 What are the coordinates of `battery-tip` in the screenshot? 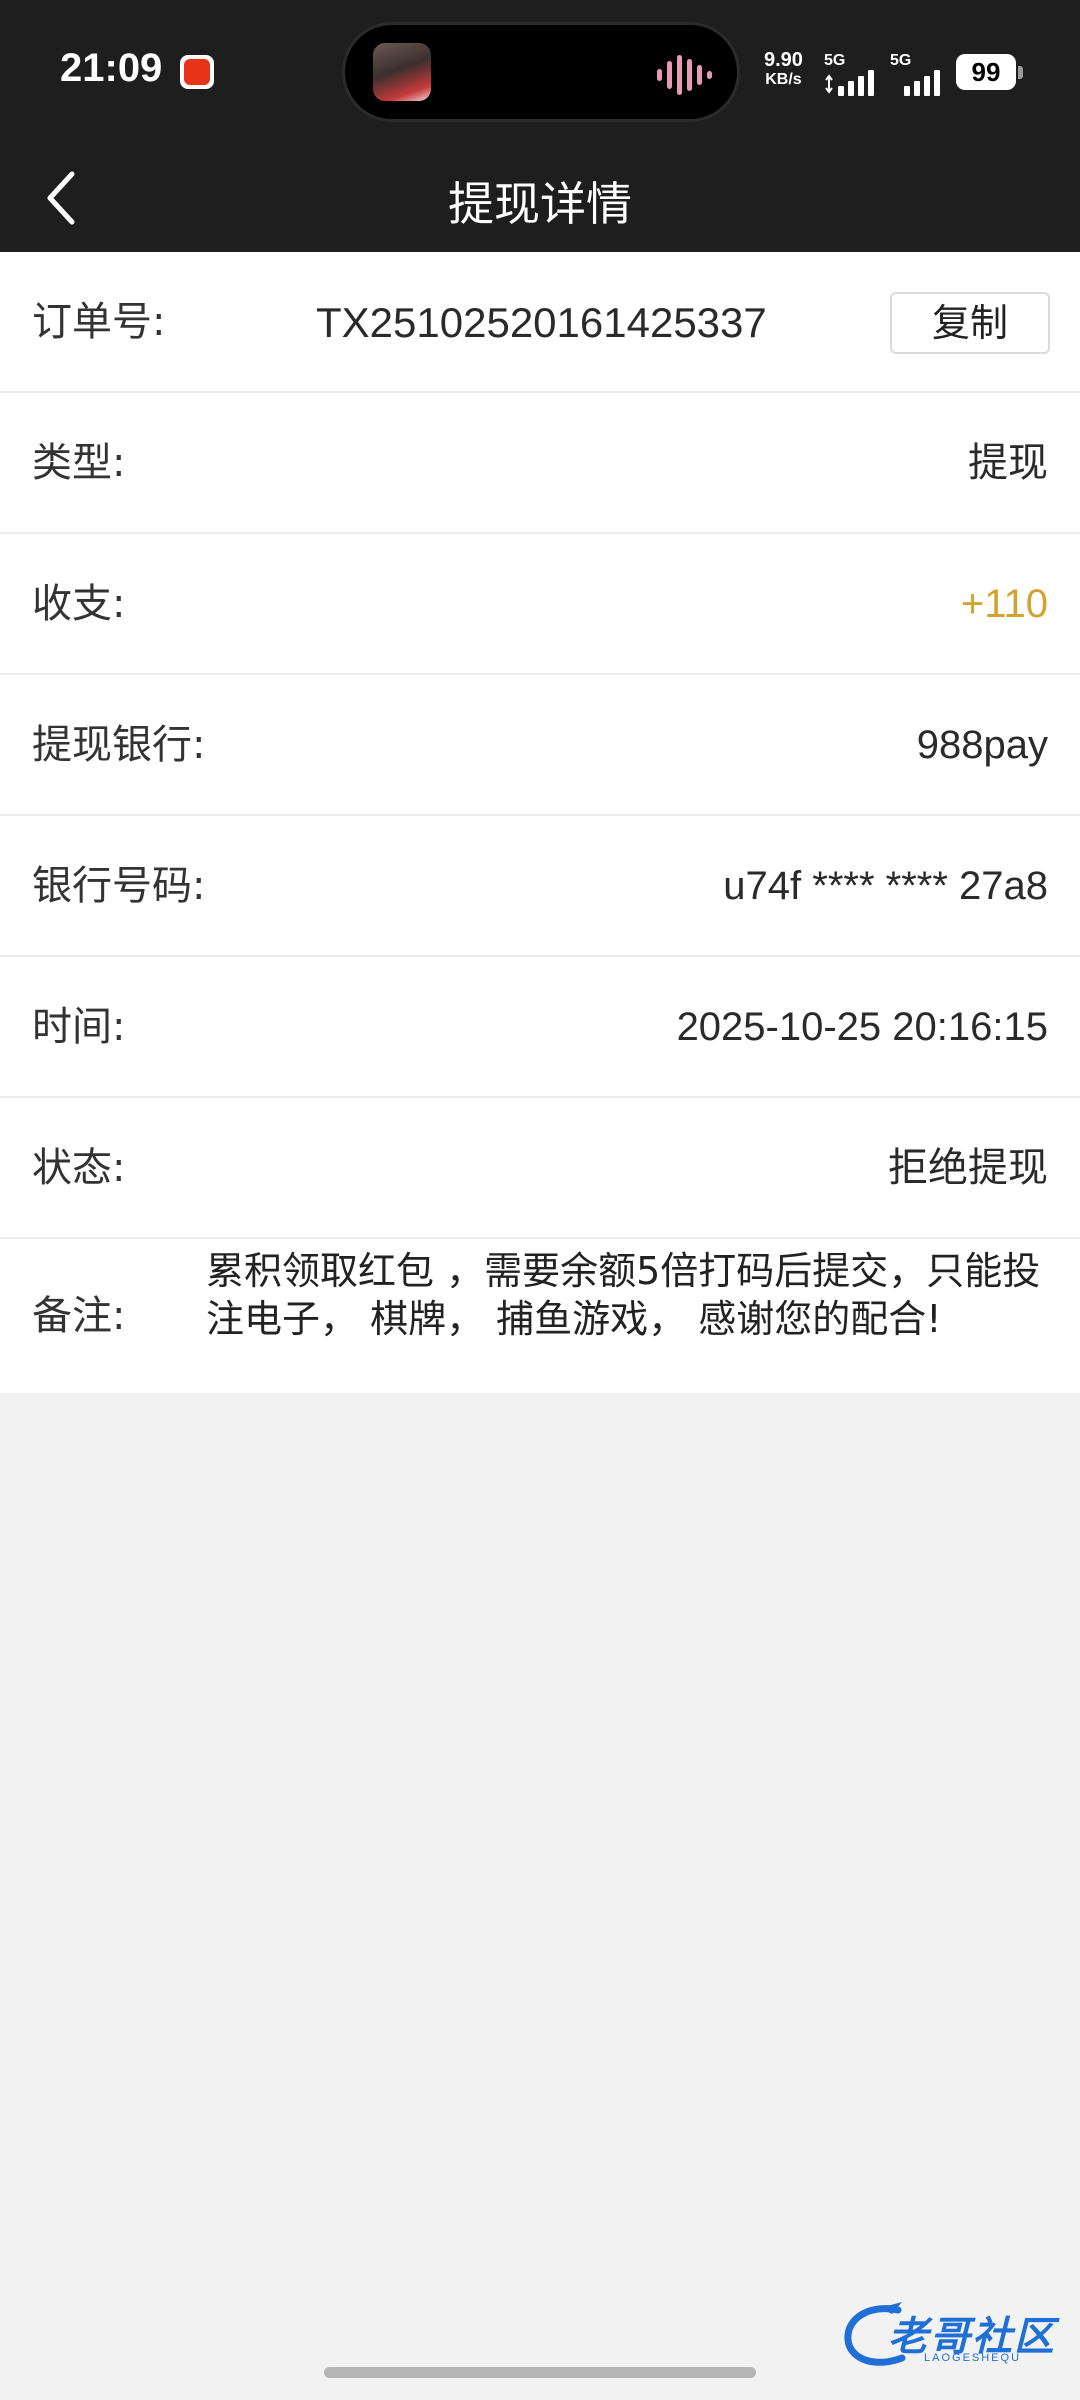 It's located at (1020, 72).